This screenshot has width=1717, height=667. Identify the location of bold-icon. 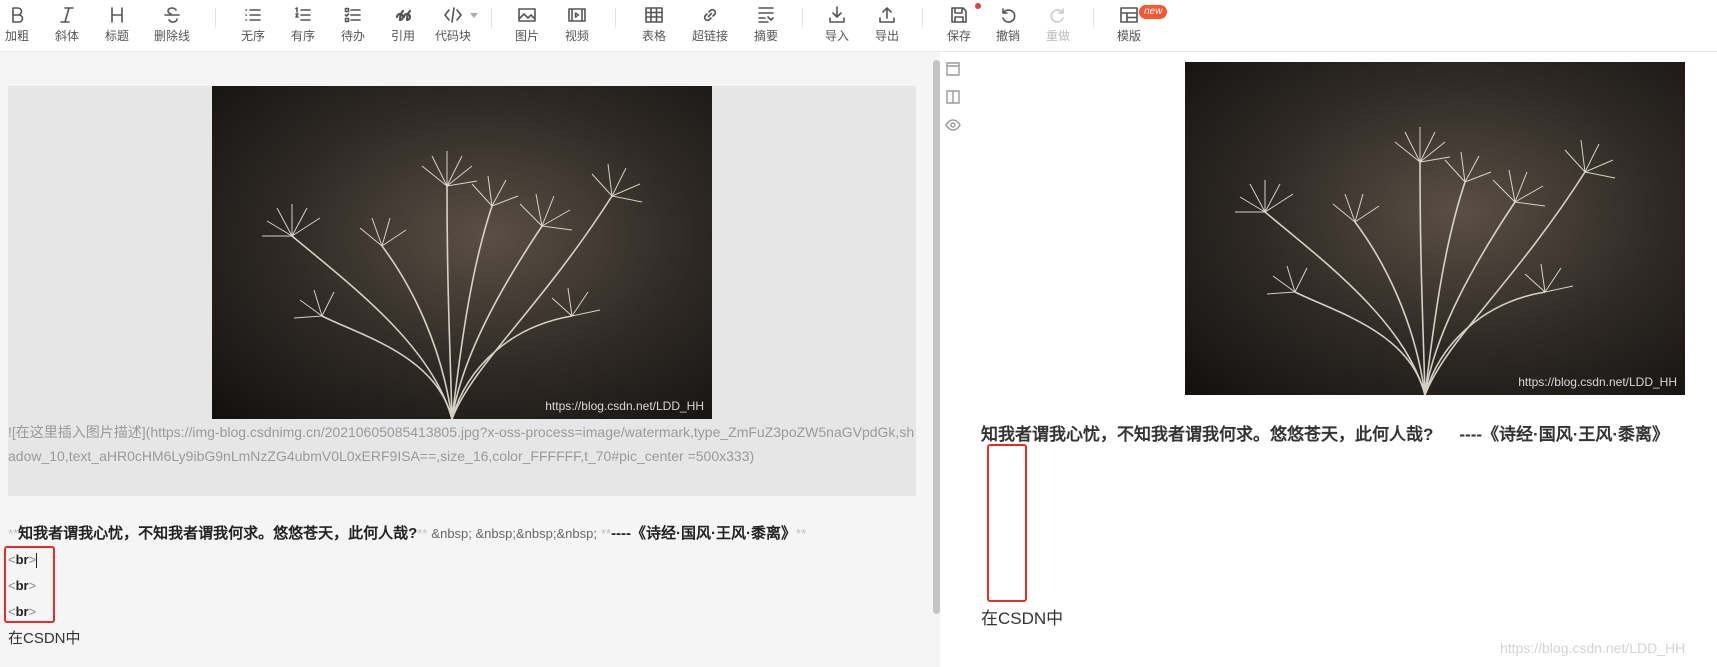
(17, 15).